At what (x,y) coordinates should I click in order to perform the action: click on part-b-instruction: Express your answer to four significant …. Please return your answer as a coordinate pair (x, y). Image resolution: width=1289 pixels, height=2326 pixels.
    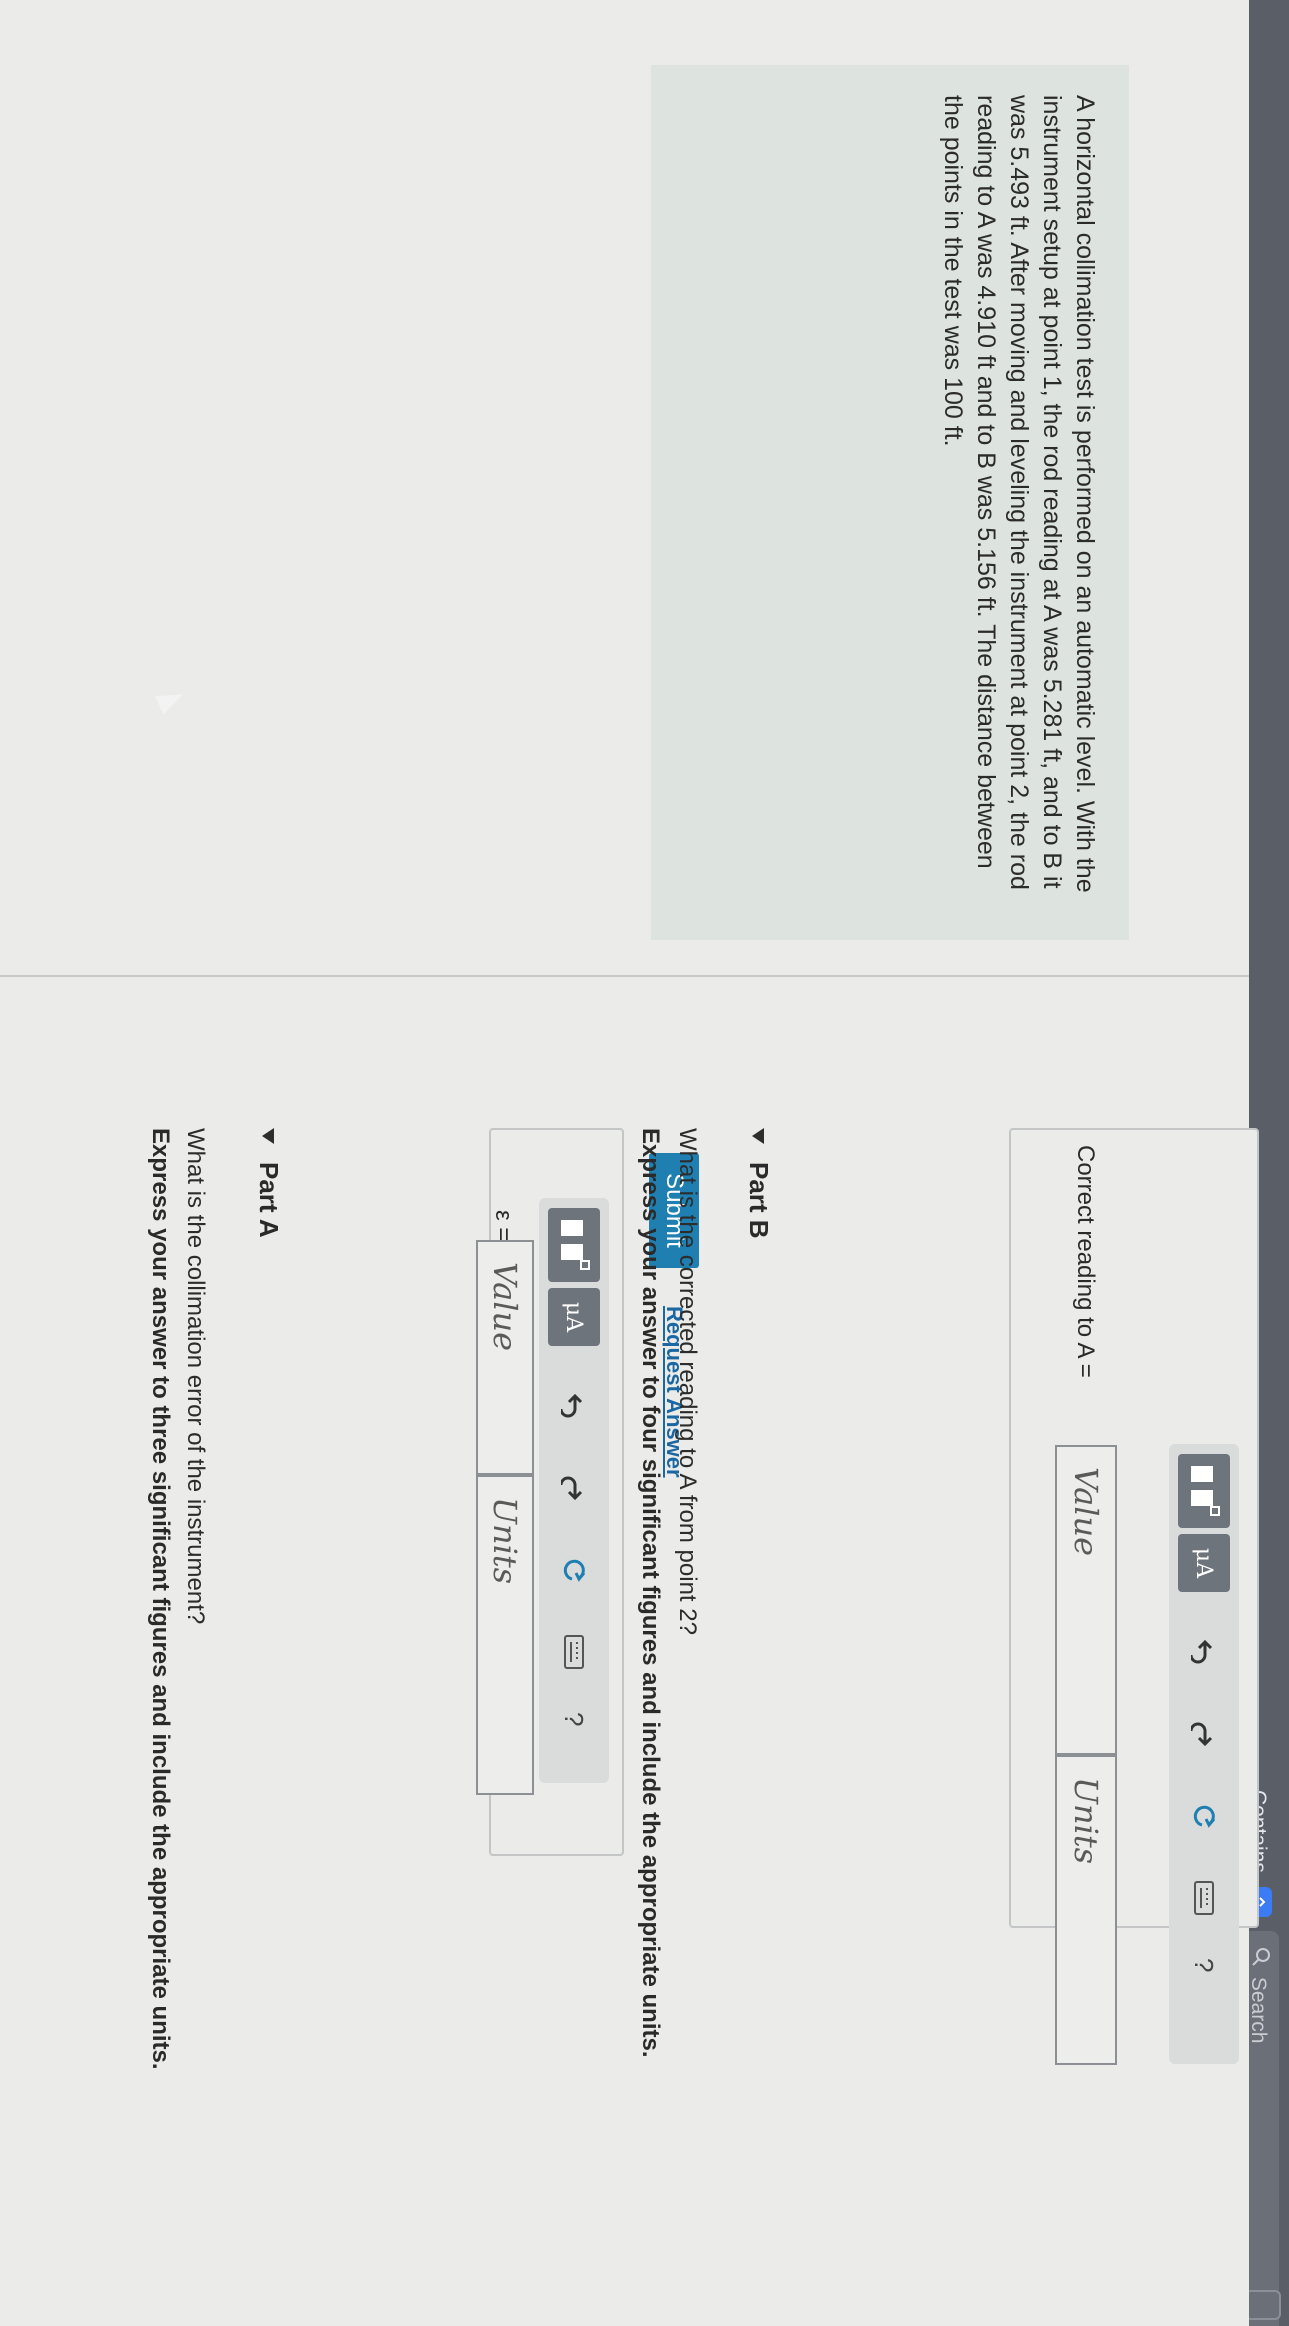
    Looking at the image, I should click on (650, 1593).